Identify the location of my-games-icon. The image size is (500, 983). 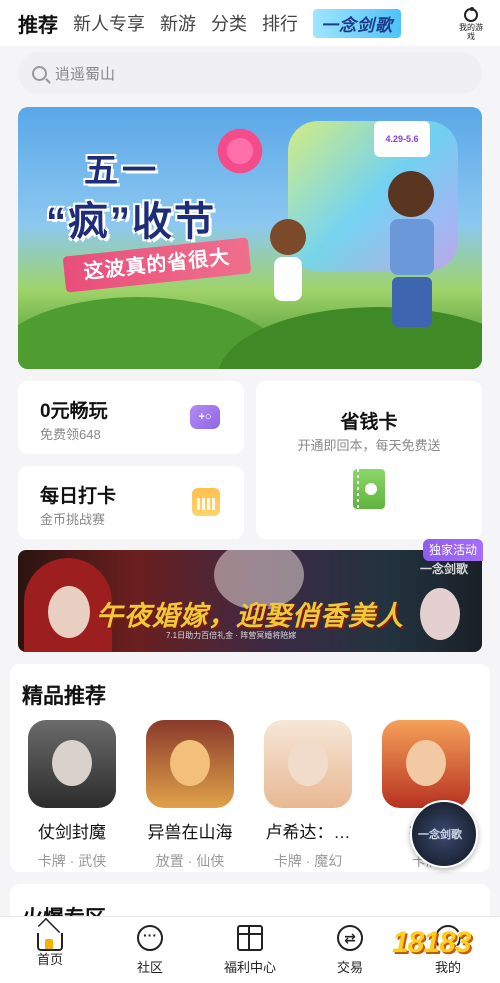
(471, 14).